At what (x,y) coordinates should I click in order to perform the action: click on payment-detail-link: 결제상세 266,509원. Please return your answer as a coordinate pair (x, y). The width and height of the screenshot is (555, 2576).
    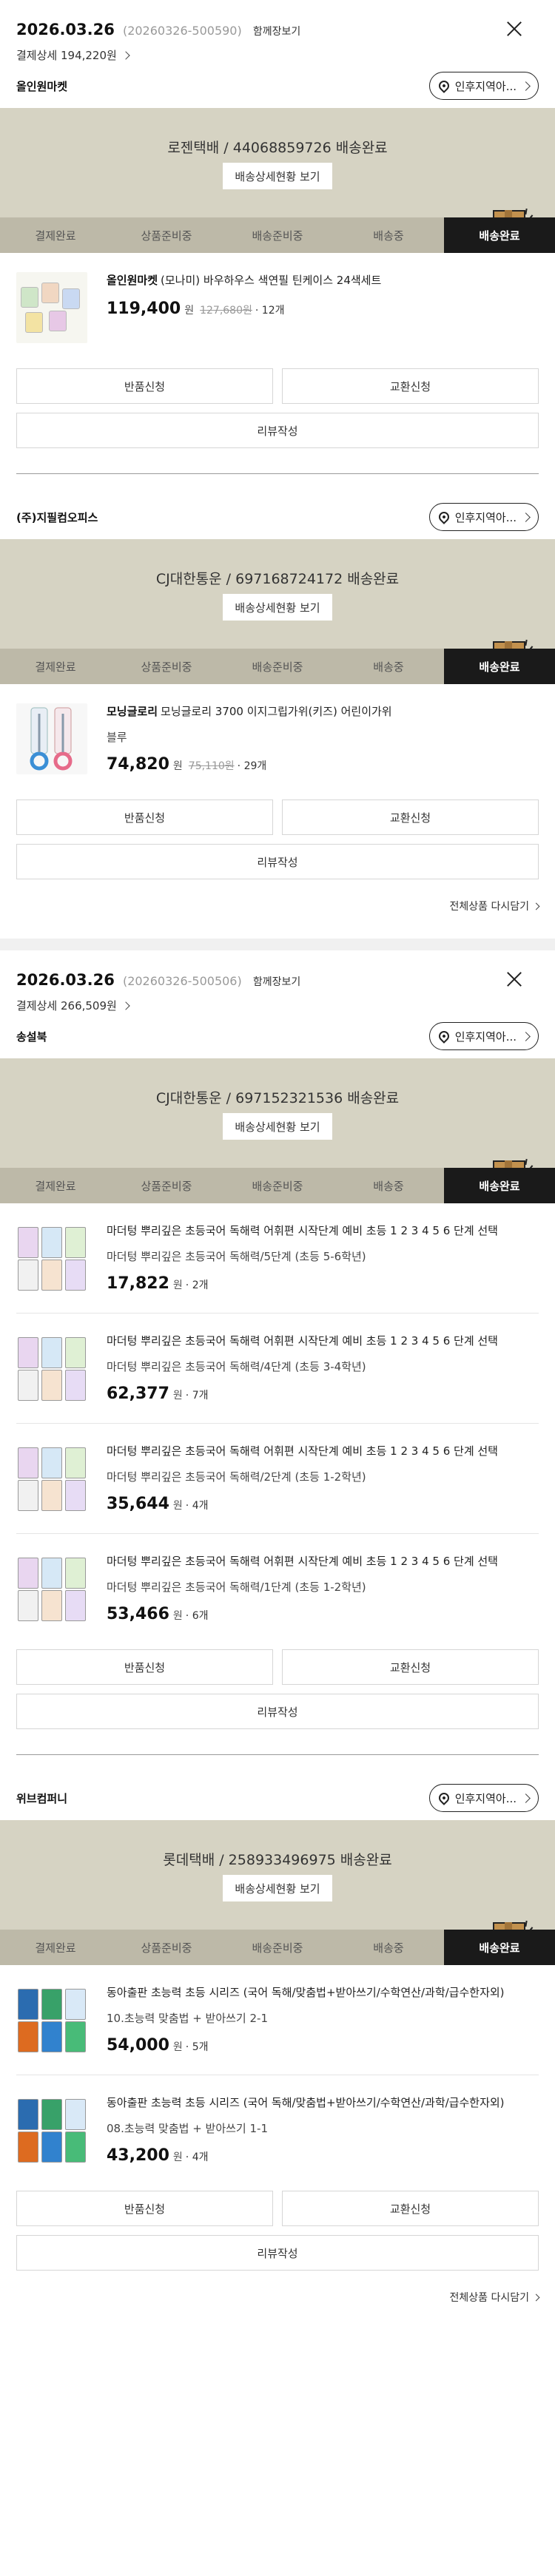
    Looking at the image, I should click on (277, 1005).